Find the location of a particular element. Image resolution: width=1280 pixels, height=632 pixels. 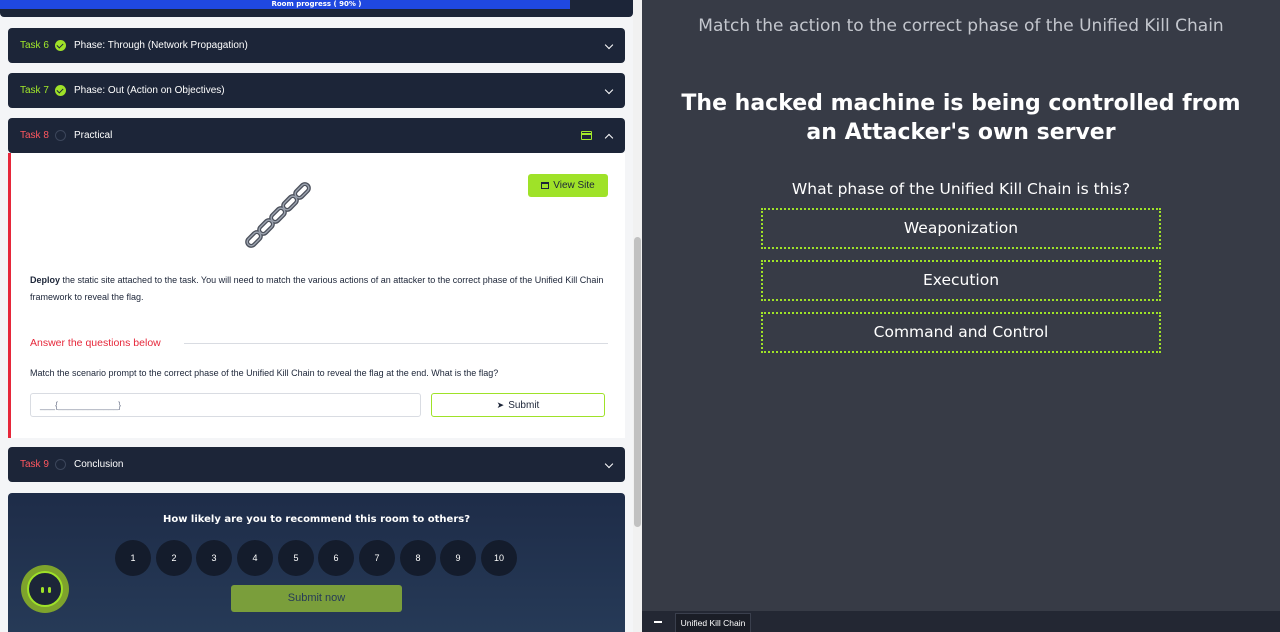

submit-answer-button: ➤ Submit is located at coordinates (518, 405).